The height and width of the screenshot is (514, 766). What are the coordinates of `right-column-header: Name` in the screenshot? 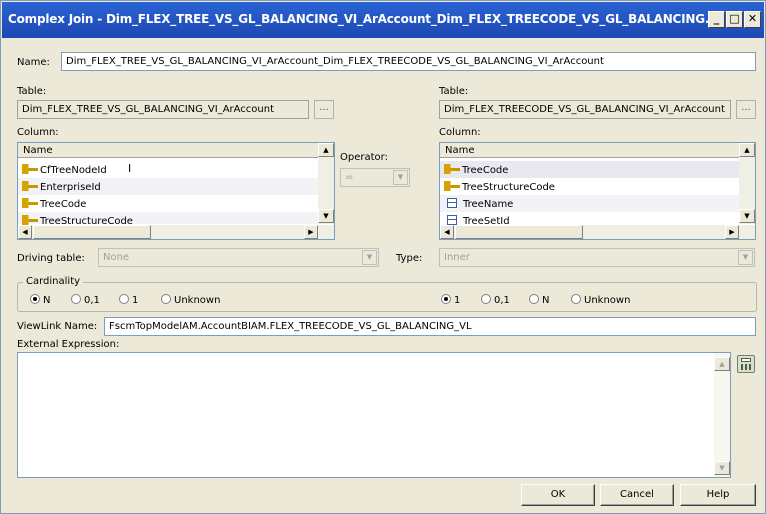 It's located at (589, 150).